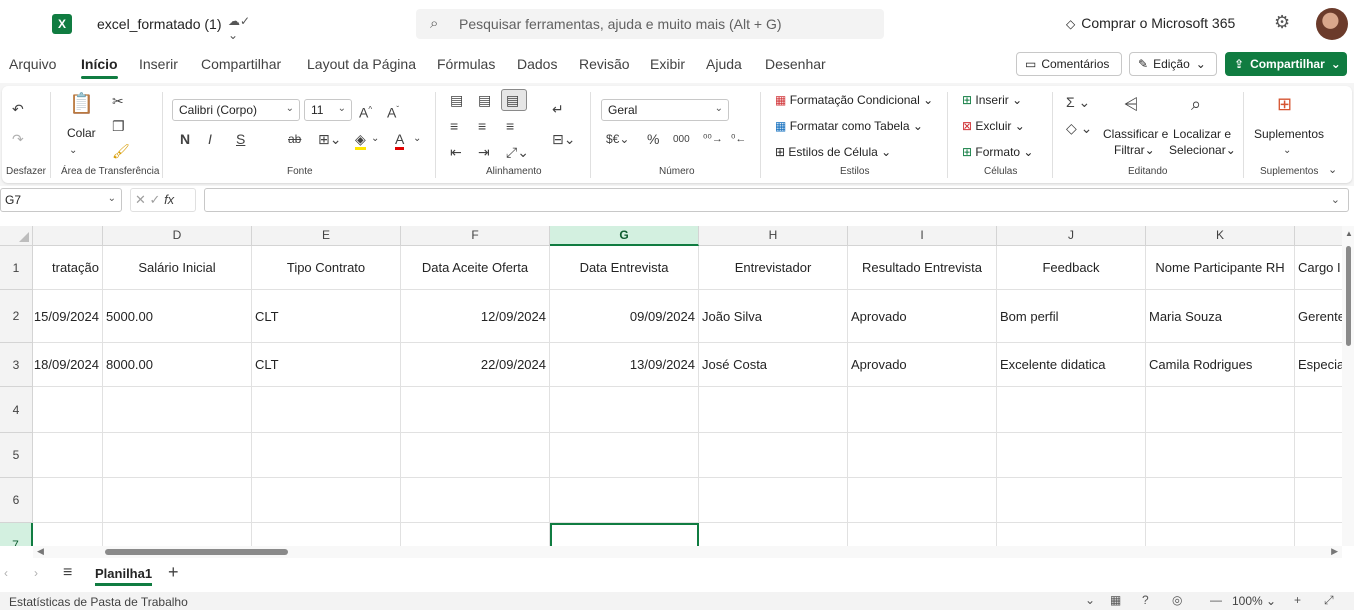 The height and width of the screenshot is (610, 1354). I want to click on column-header: D, so click(177, 236).